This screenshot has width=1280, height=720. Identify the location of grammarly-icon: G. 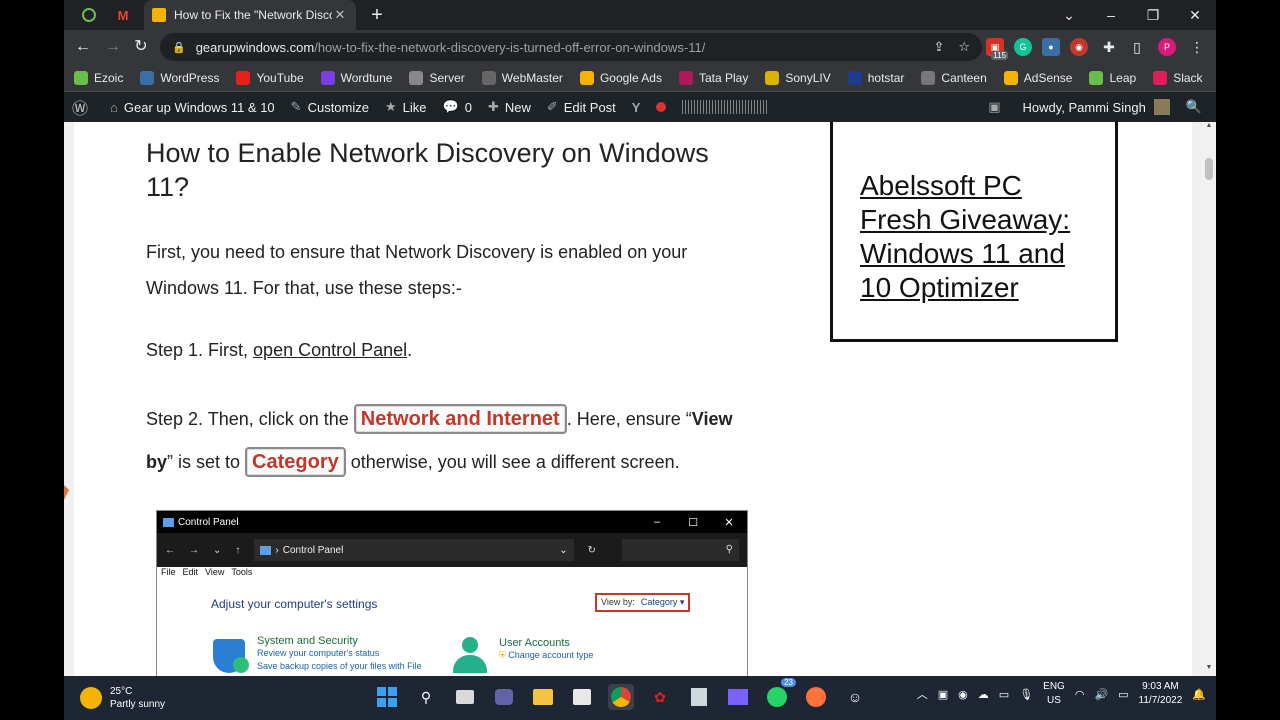
(1023, 47).